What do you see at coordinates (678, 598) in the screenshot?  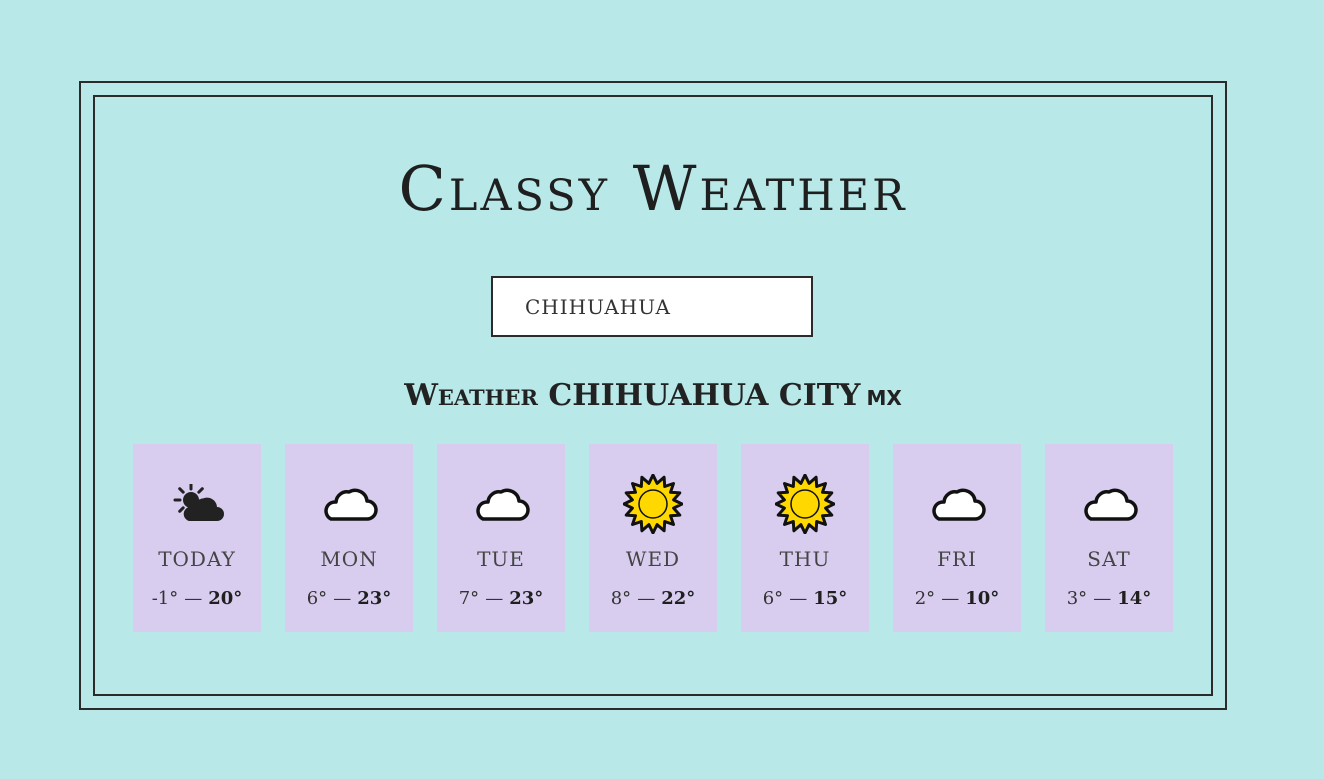 I see `max-temp: 22°` at bounding box center [678, 598].